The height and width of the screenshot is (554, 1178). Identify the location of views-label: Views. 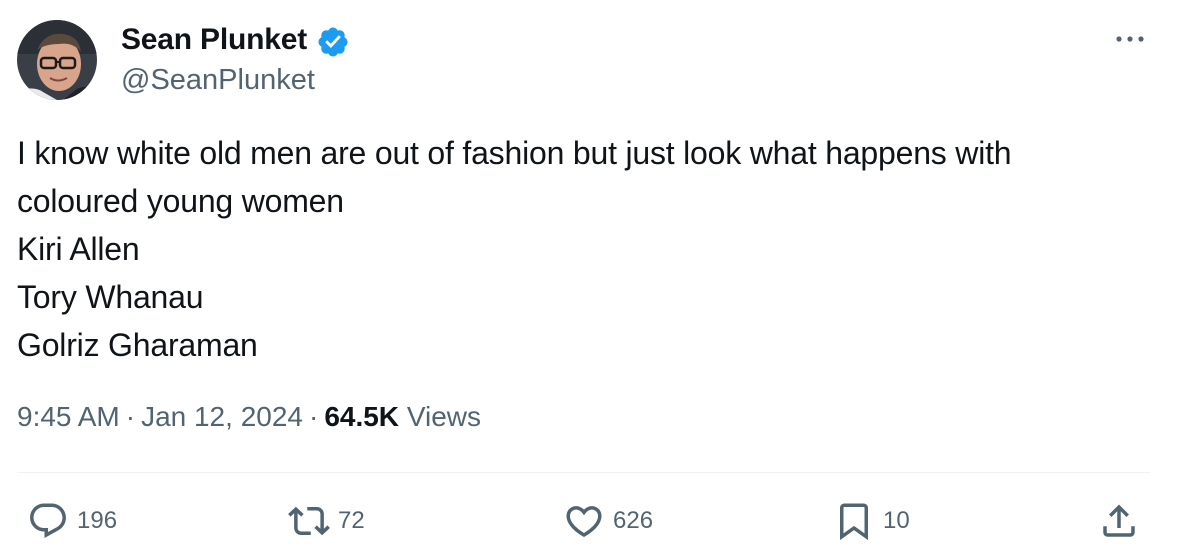
(443, 416).